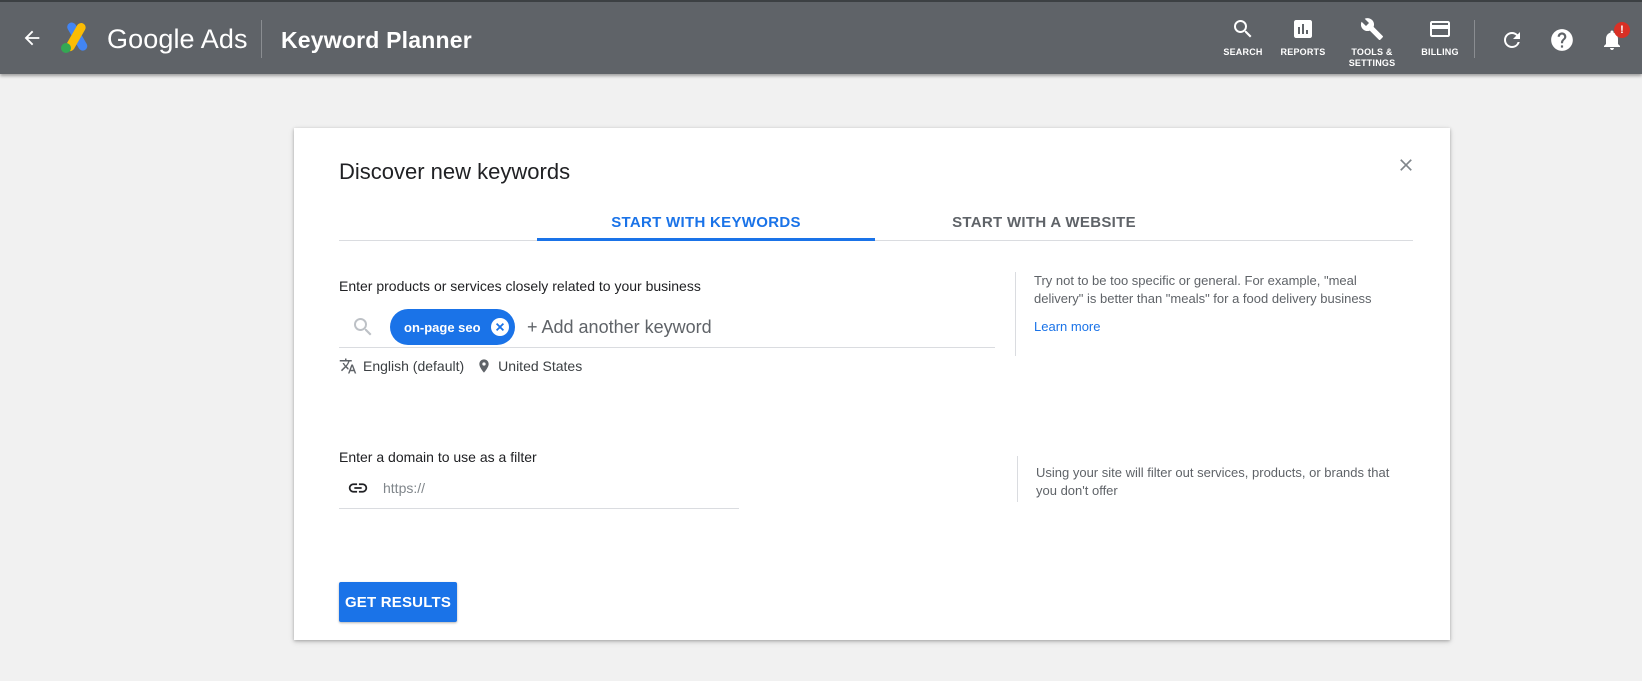 This screenshot has height=681, width=1642. What do you see at coordinates (1303, 29) in the screenshot?
I see `reports-icon` at bounding box center [1303, 29].